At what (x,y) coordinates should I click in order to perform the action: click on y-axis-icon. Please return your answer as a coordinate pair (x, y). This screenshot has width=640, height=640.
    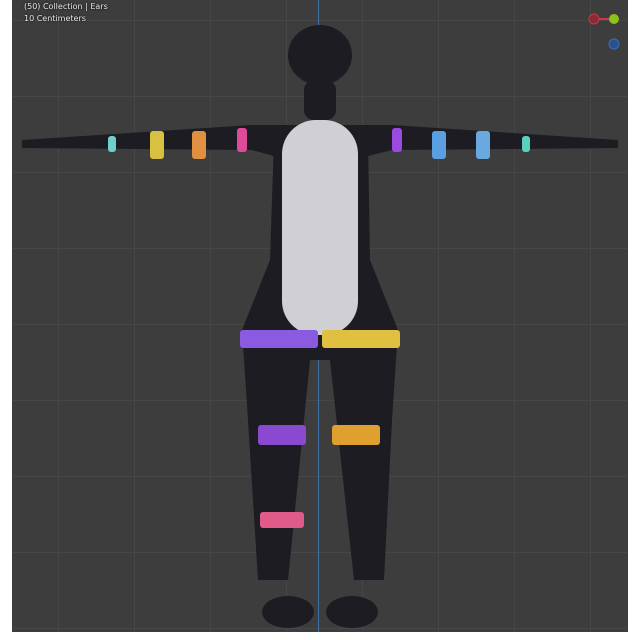
    Looking at the image, I should click on (614, 19).